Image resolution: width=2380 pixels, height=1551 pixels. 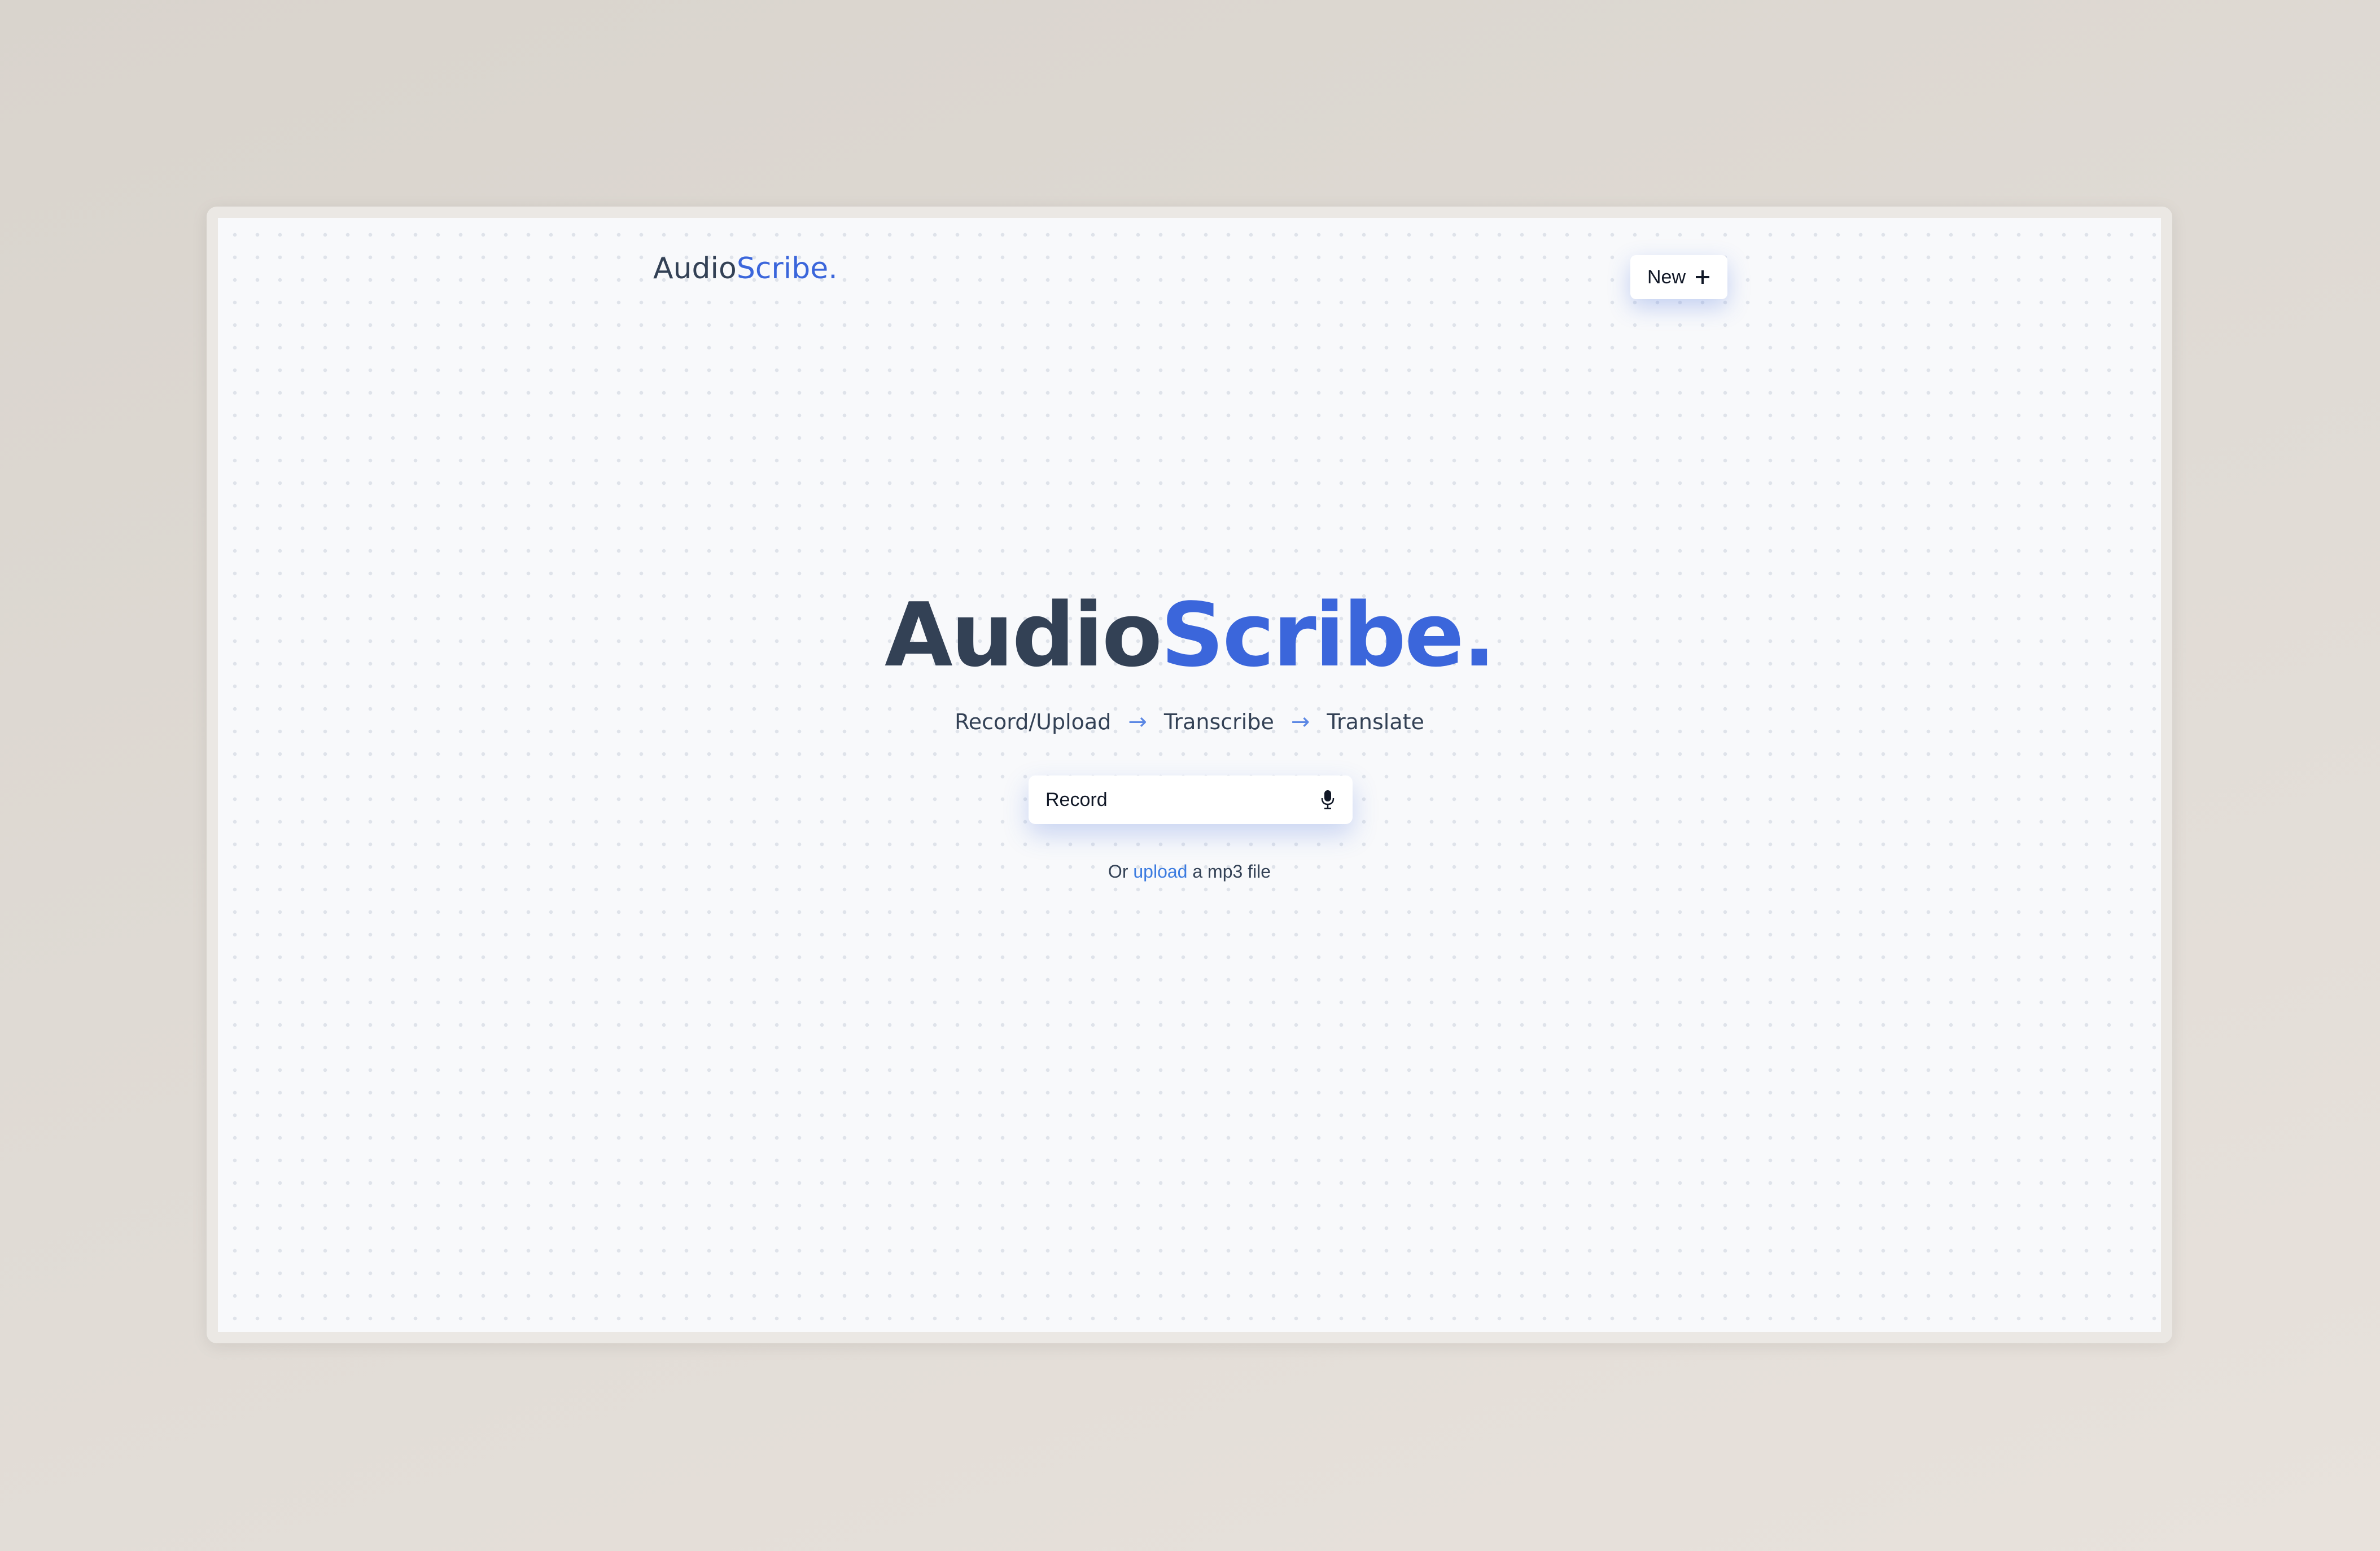 What do you see at coordinates (1375, 721) in the screenshot?
I see `step-translate: Translate` at bounding box center [1375, 721].